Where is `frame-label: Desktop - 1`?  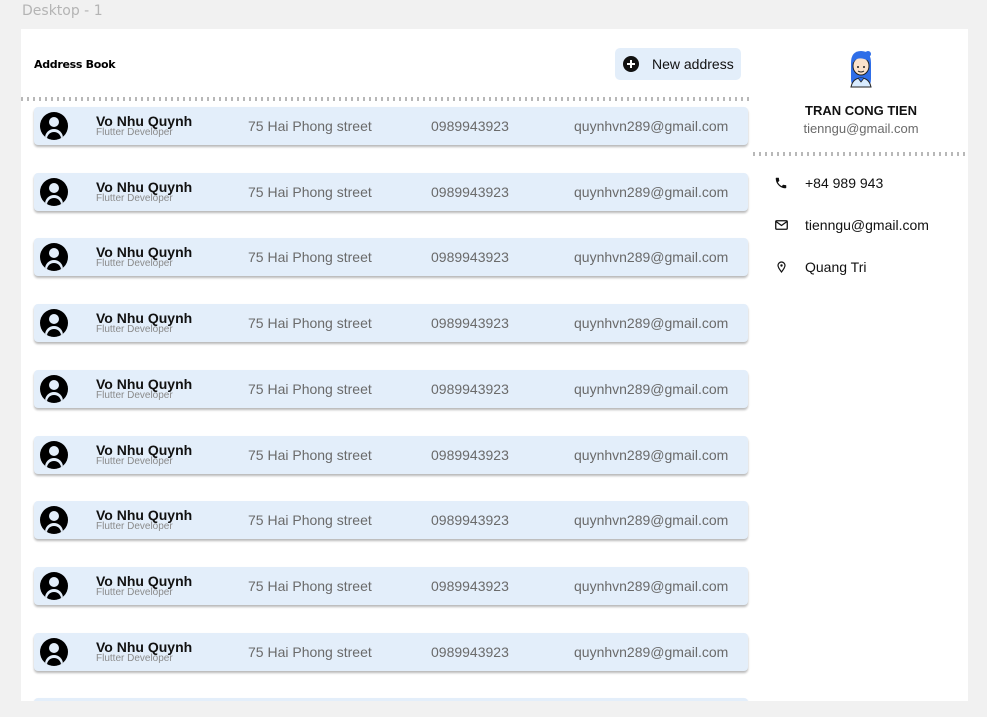
frame-label: Desktop - 1 is located at coordinates (62, 11).